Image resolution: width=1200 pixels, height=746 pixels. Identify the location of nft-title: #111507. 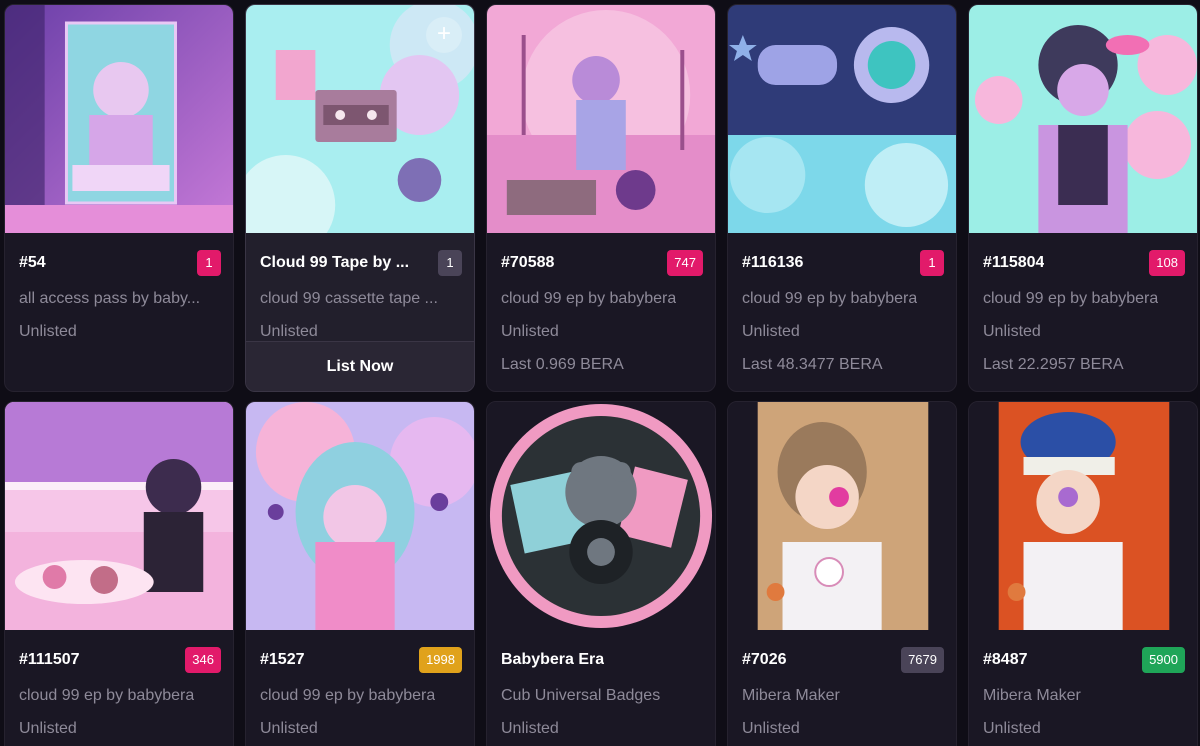
(49, 659).